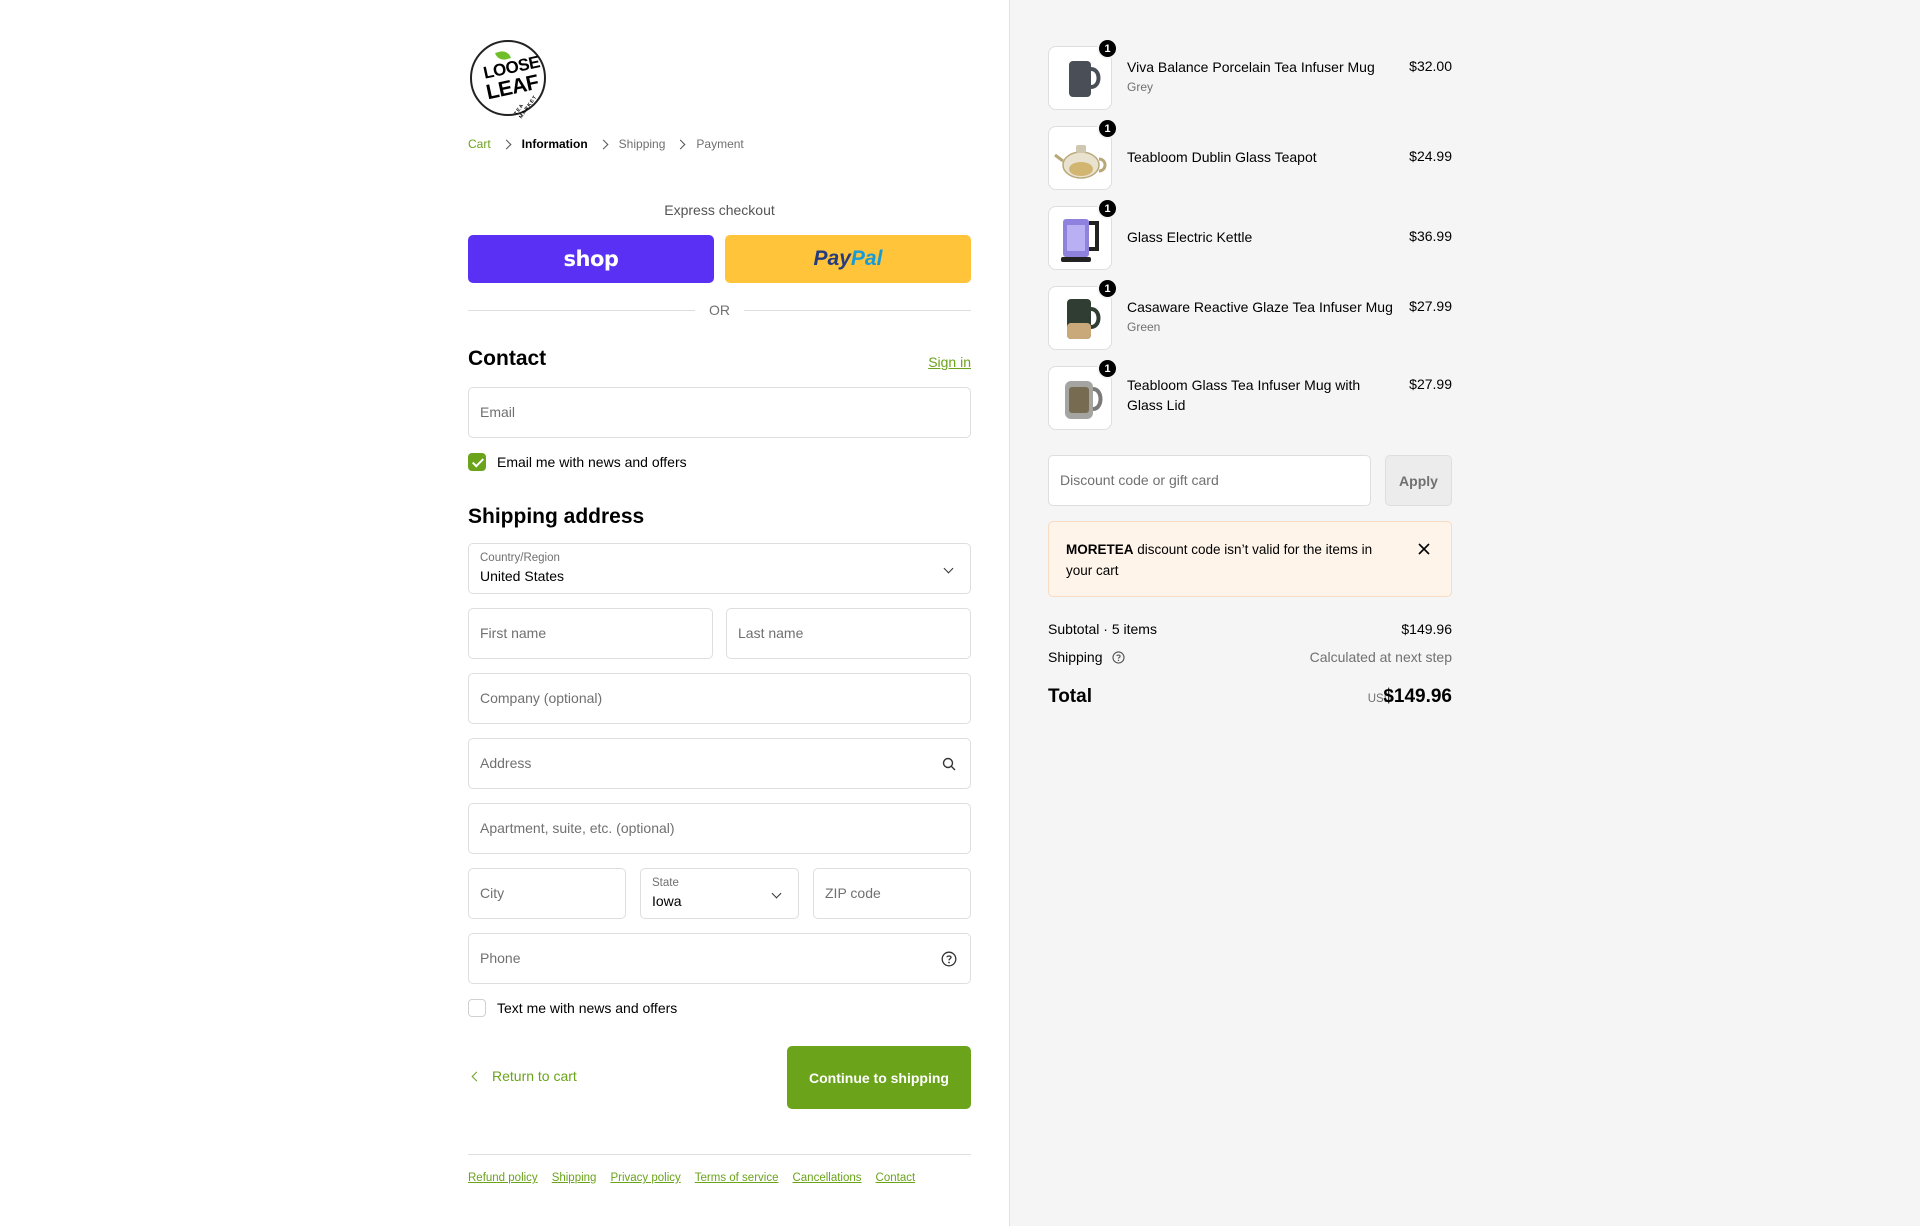 Image resolution: width=1920 pixels, height=1226 pixels. Describe the element at coordinates (591, 259) in the screenshot. I see `shop-pay-button: shop` at that location.